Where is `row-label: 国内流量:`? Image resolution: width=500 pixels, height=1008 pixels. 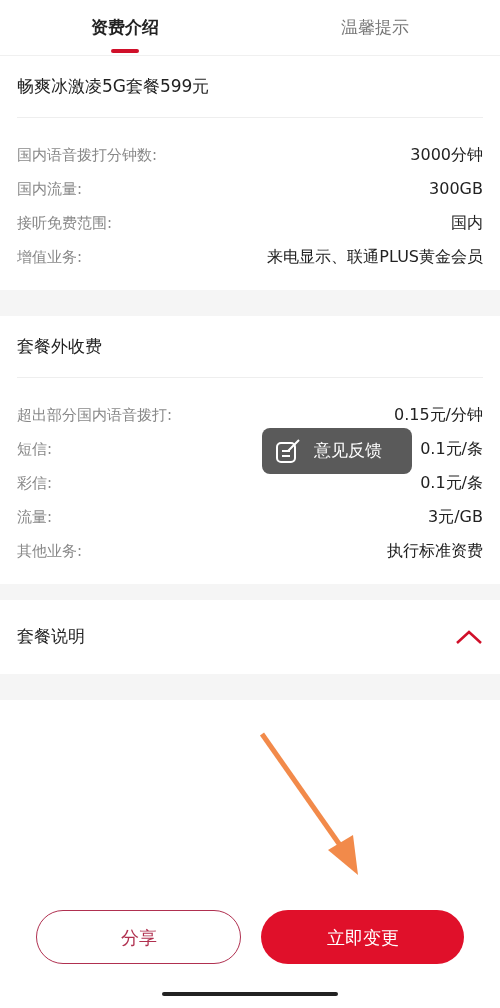 row-label: 国内流量: is located at coordinates (50, 189).